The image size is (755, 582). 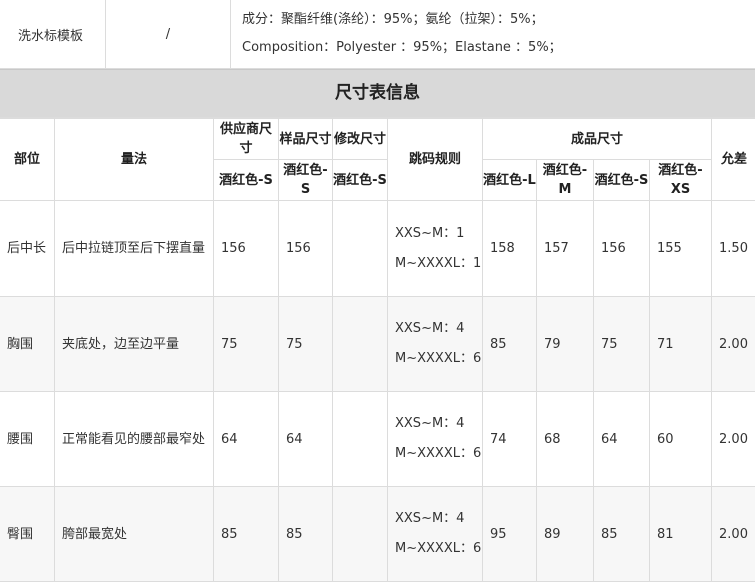 I want to click on size-table-title: 尺寸表信息, so click(x=377, y=93).